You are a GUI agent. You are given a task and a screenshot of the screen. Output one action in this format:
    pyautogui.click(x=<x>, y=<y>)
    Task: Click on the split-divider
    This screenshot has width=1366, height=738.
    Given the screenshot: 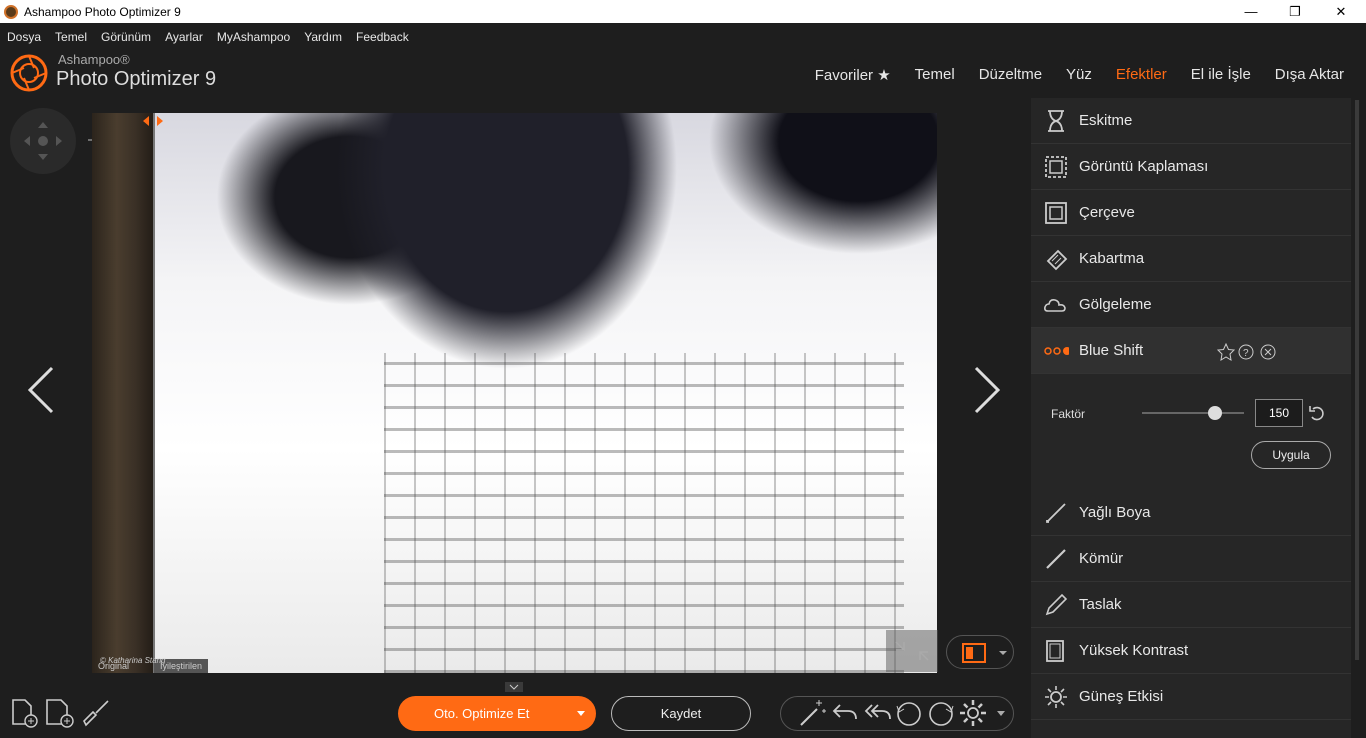 What is the action you would take?
    pyautogui.click(x=154, y=393)
    